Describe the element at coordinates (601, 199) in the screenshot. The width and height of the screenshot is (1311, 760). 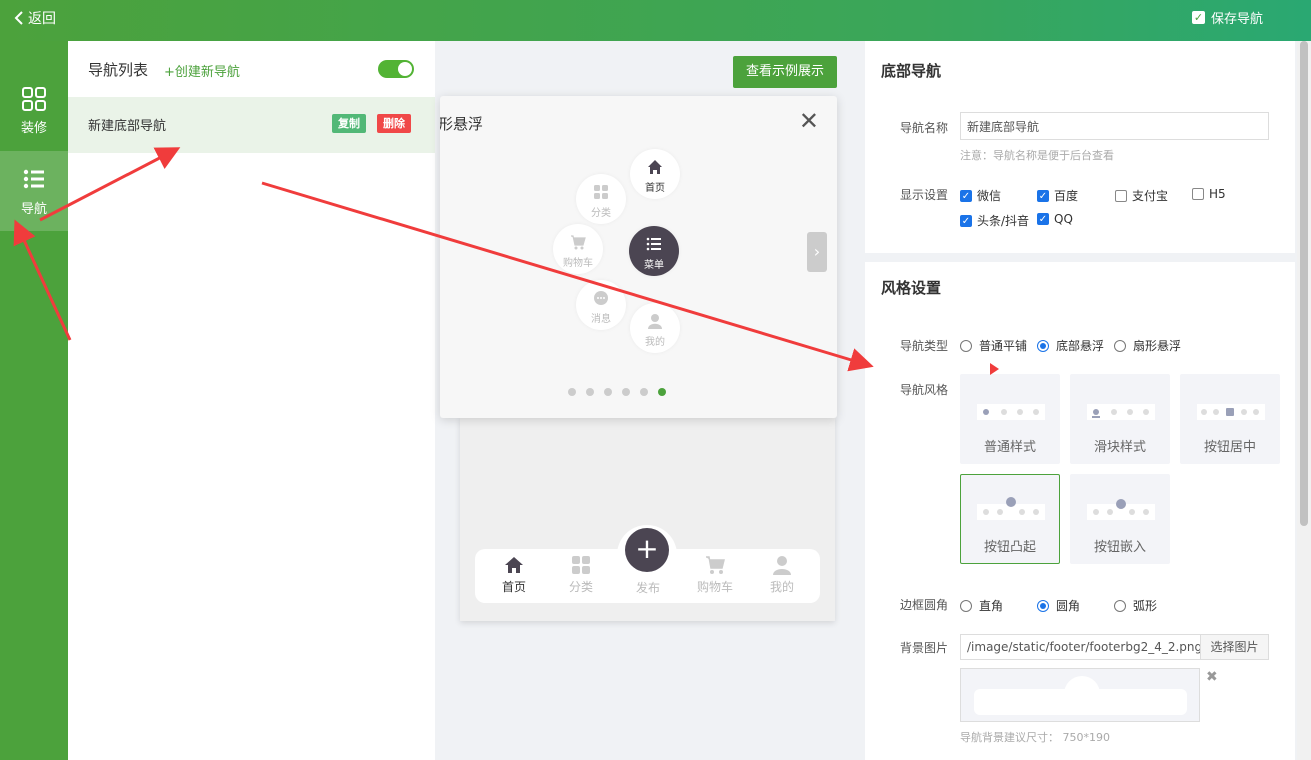
I see `fan-item-category: 分类` at that location.